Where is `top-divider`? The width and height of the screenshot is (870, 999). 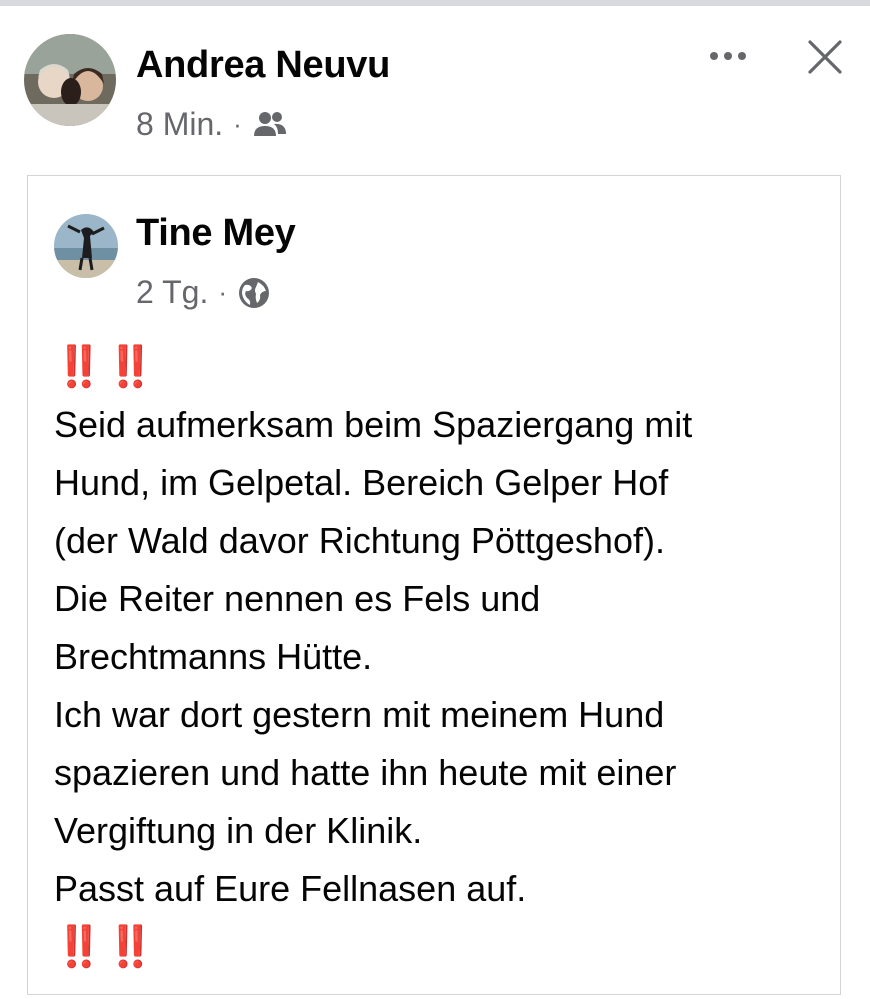
top-divider is located at coordinates (435, 3).